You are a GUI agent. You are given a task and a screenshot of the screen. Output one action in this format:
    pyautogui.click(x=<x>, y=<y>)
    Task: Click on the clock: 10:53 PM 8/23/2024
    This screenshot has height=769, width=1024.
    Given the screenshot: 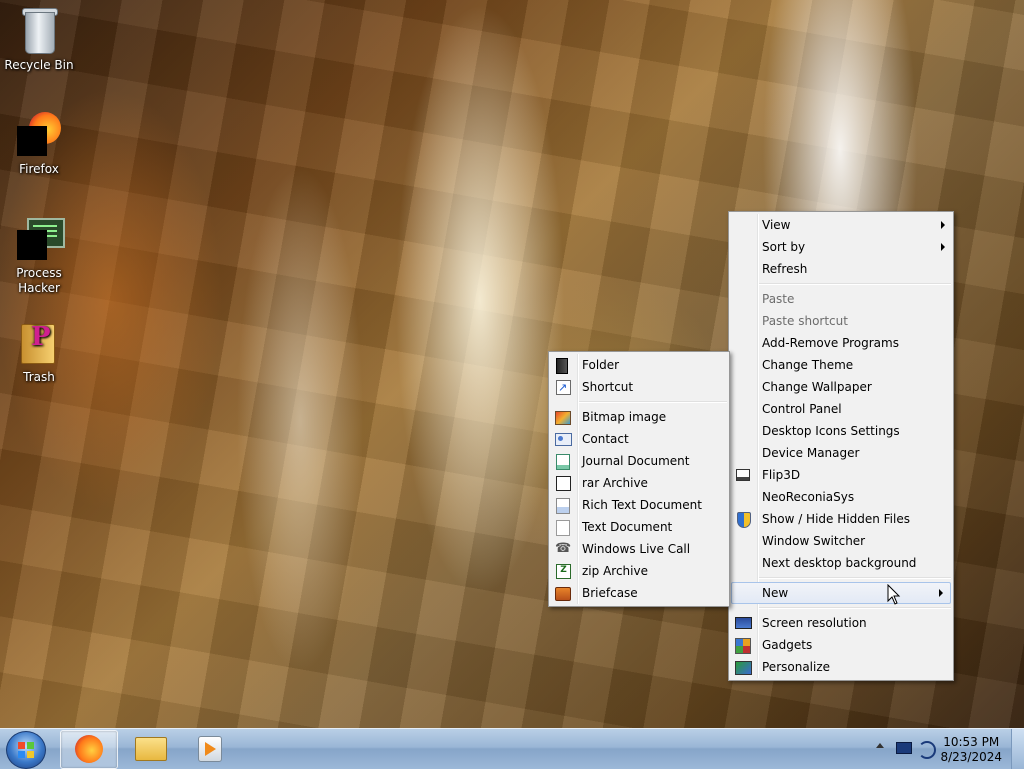 What is the action you would take?
    pyautogui.click(x=971, y=750)
    